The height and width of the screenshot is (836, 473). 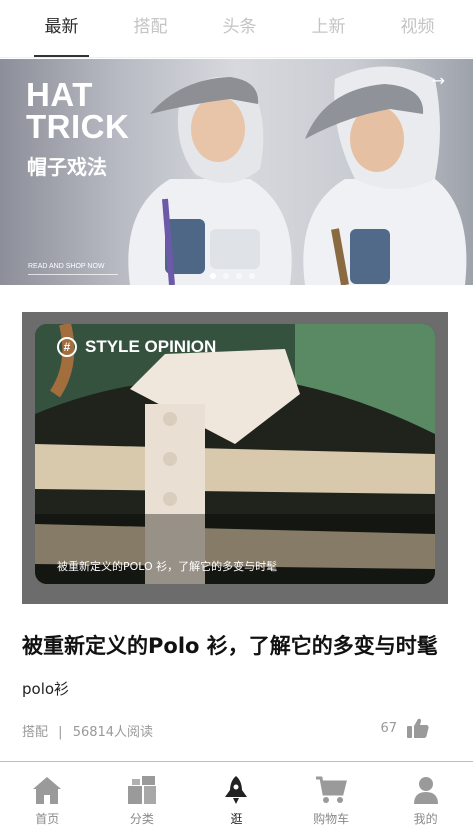 I want to click on nav-home: 首页, so click(x=47, y=799).